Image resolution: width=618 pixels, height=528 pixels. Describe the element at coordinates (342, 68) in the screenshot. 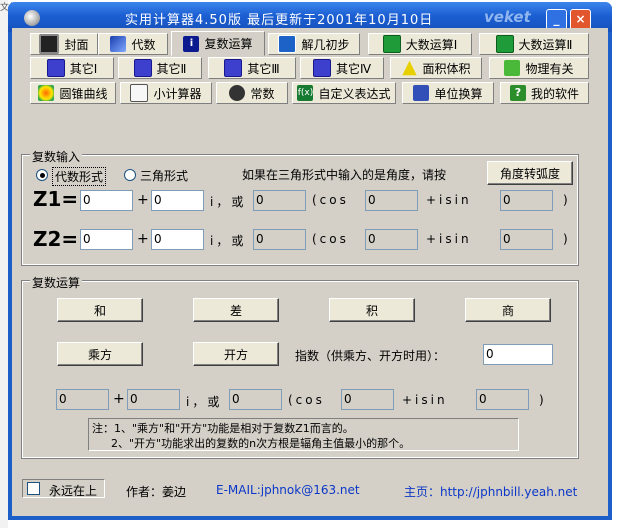

I see `tab-other-4: 其它Ⅳ` at that location.